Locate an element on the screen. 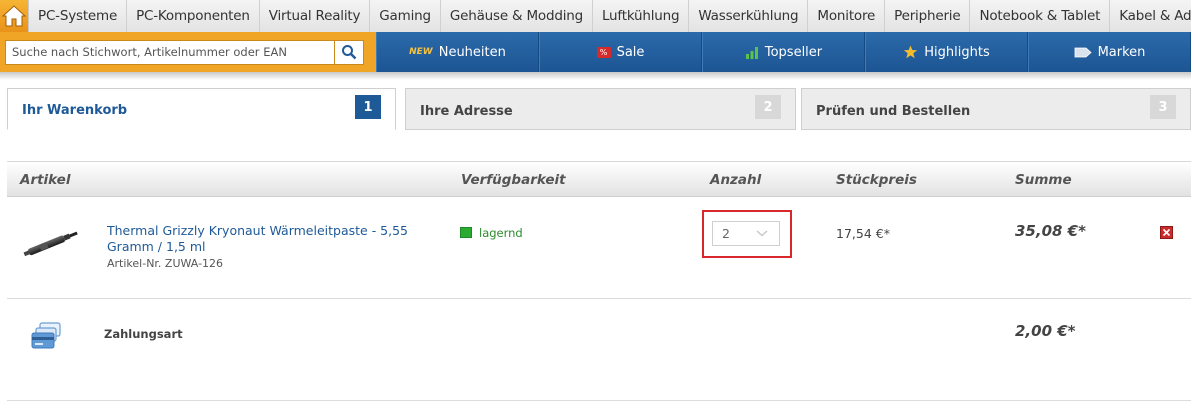  quick-nav-sale: % Sale is located at coordinates (620, 52).